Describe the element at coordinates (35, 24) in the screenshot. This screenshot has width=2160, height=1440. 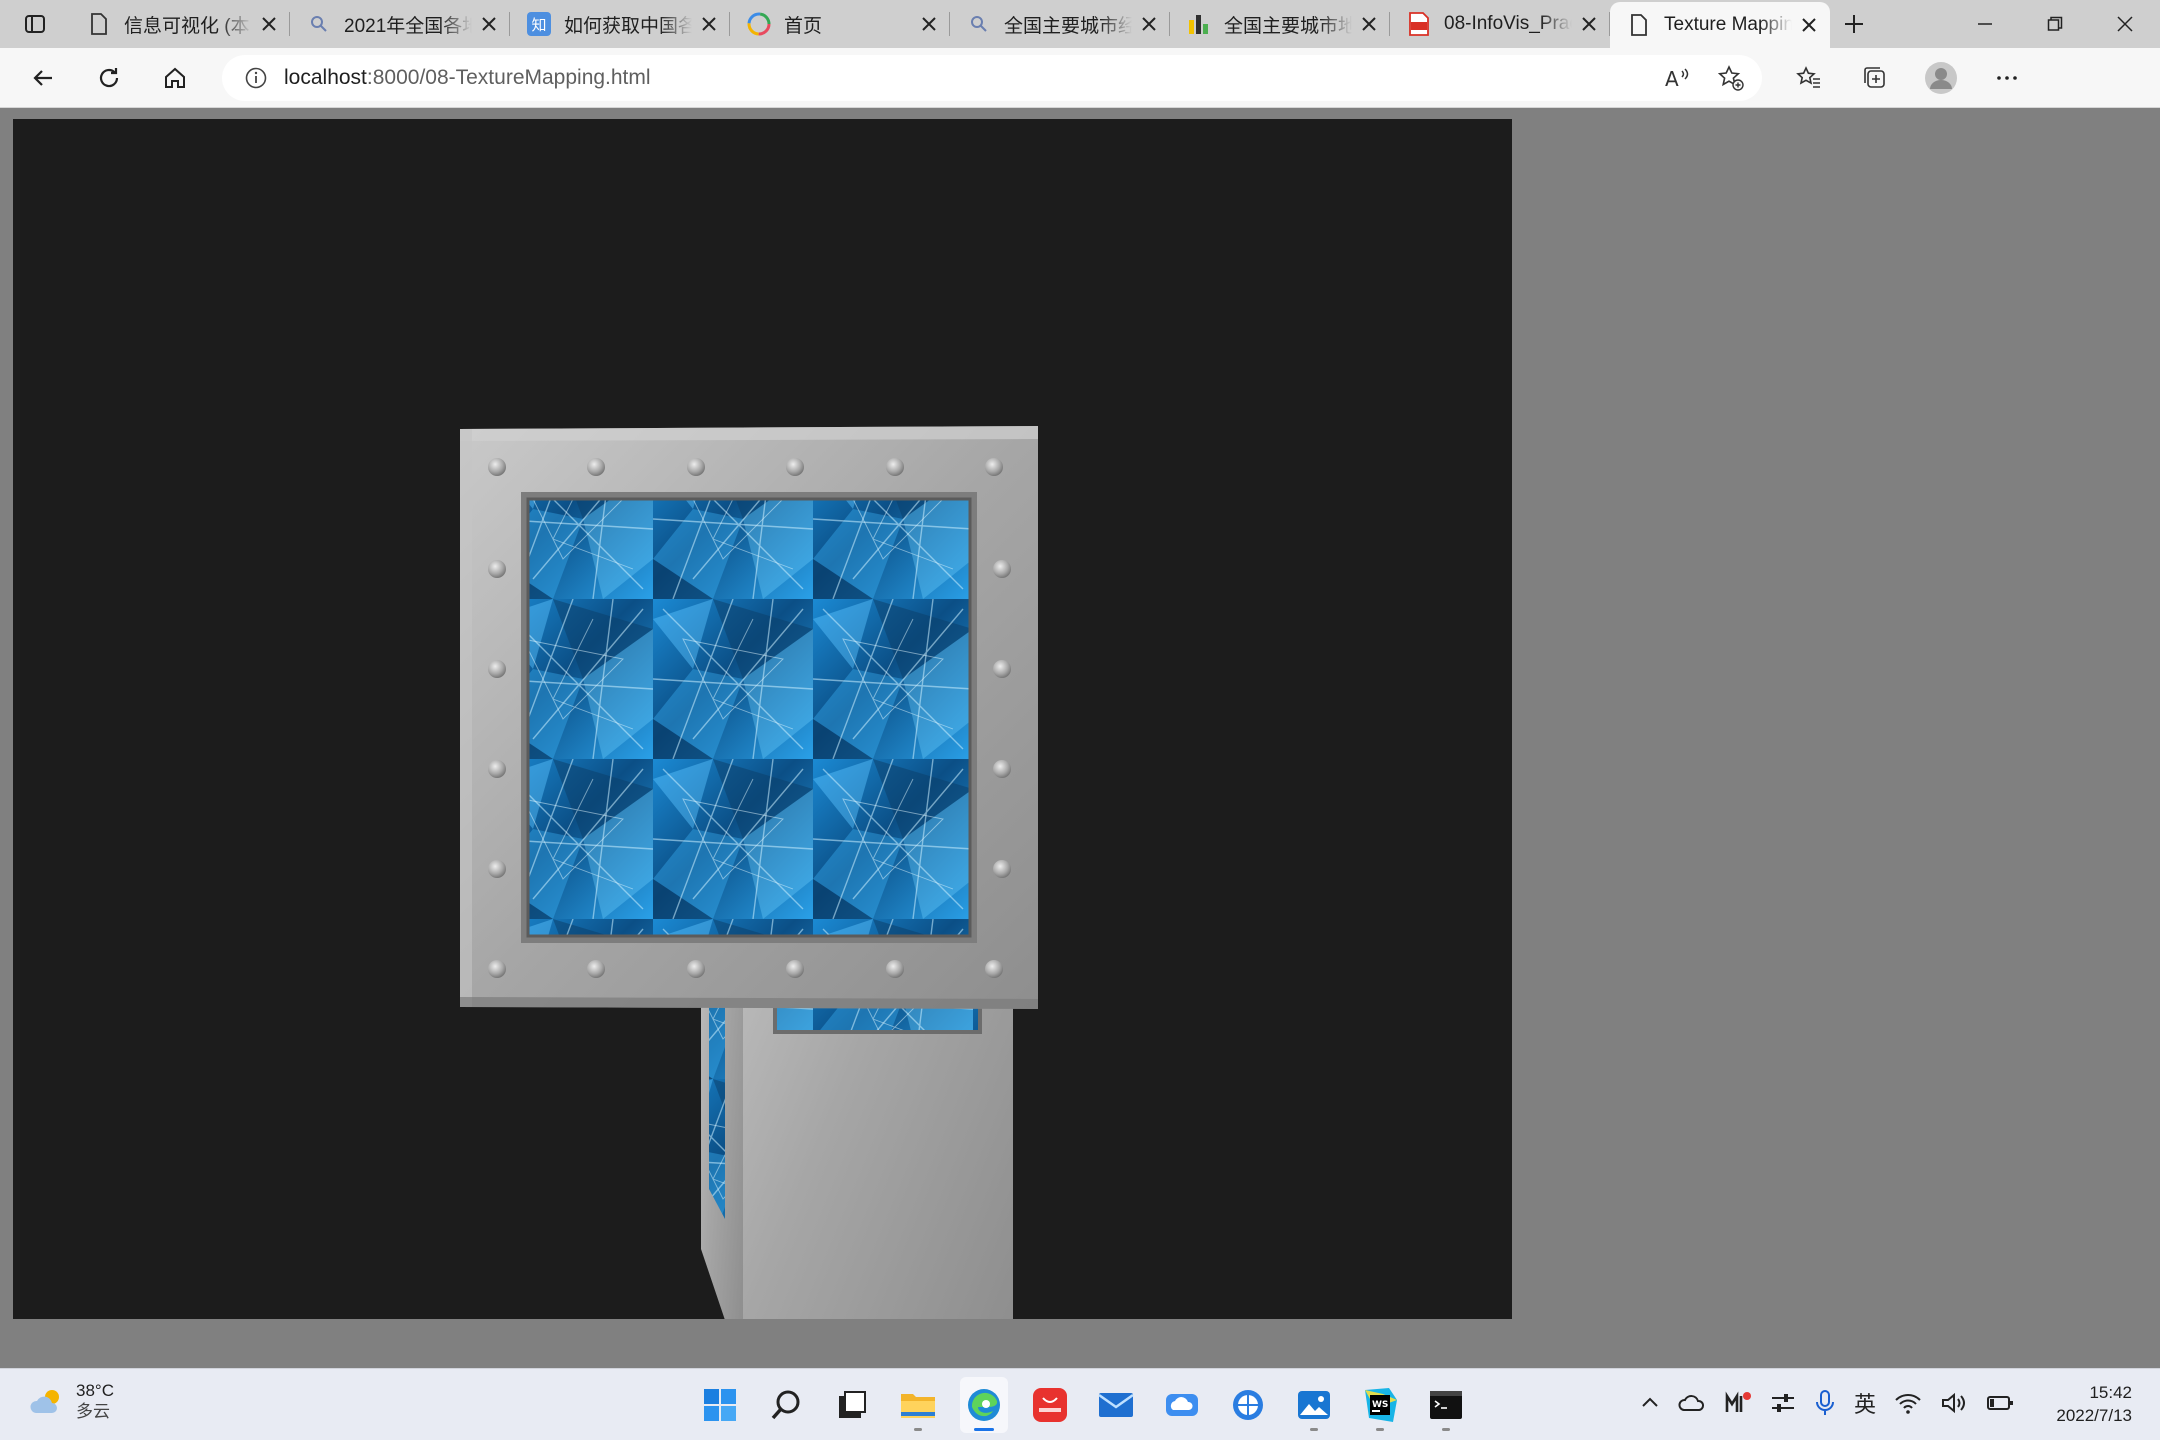
I see `tab-actions-button` at that location.